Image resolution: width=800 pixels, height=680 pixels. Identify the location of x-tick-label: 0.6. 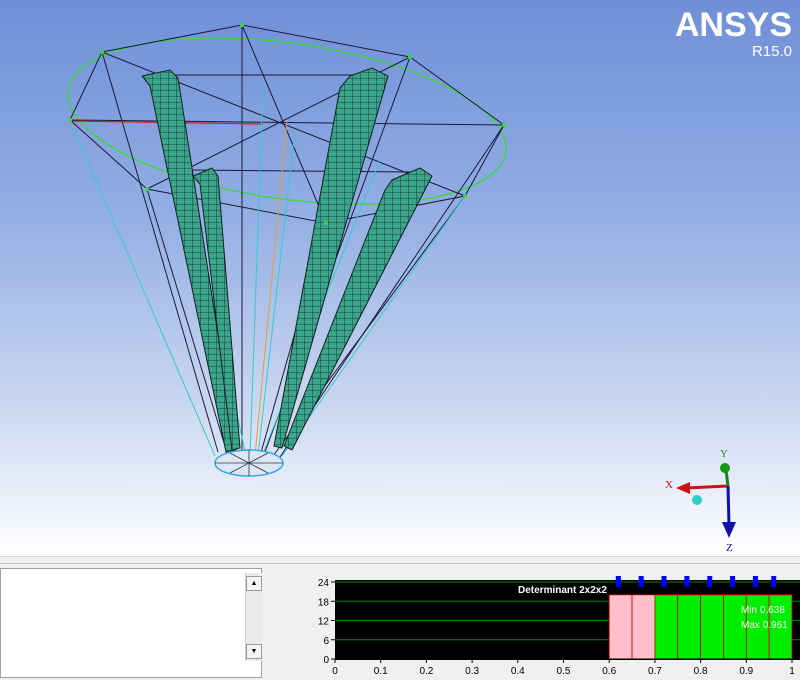
(609, 671).